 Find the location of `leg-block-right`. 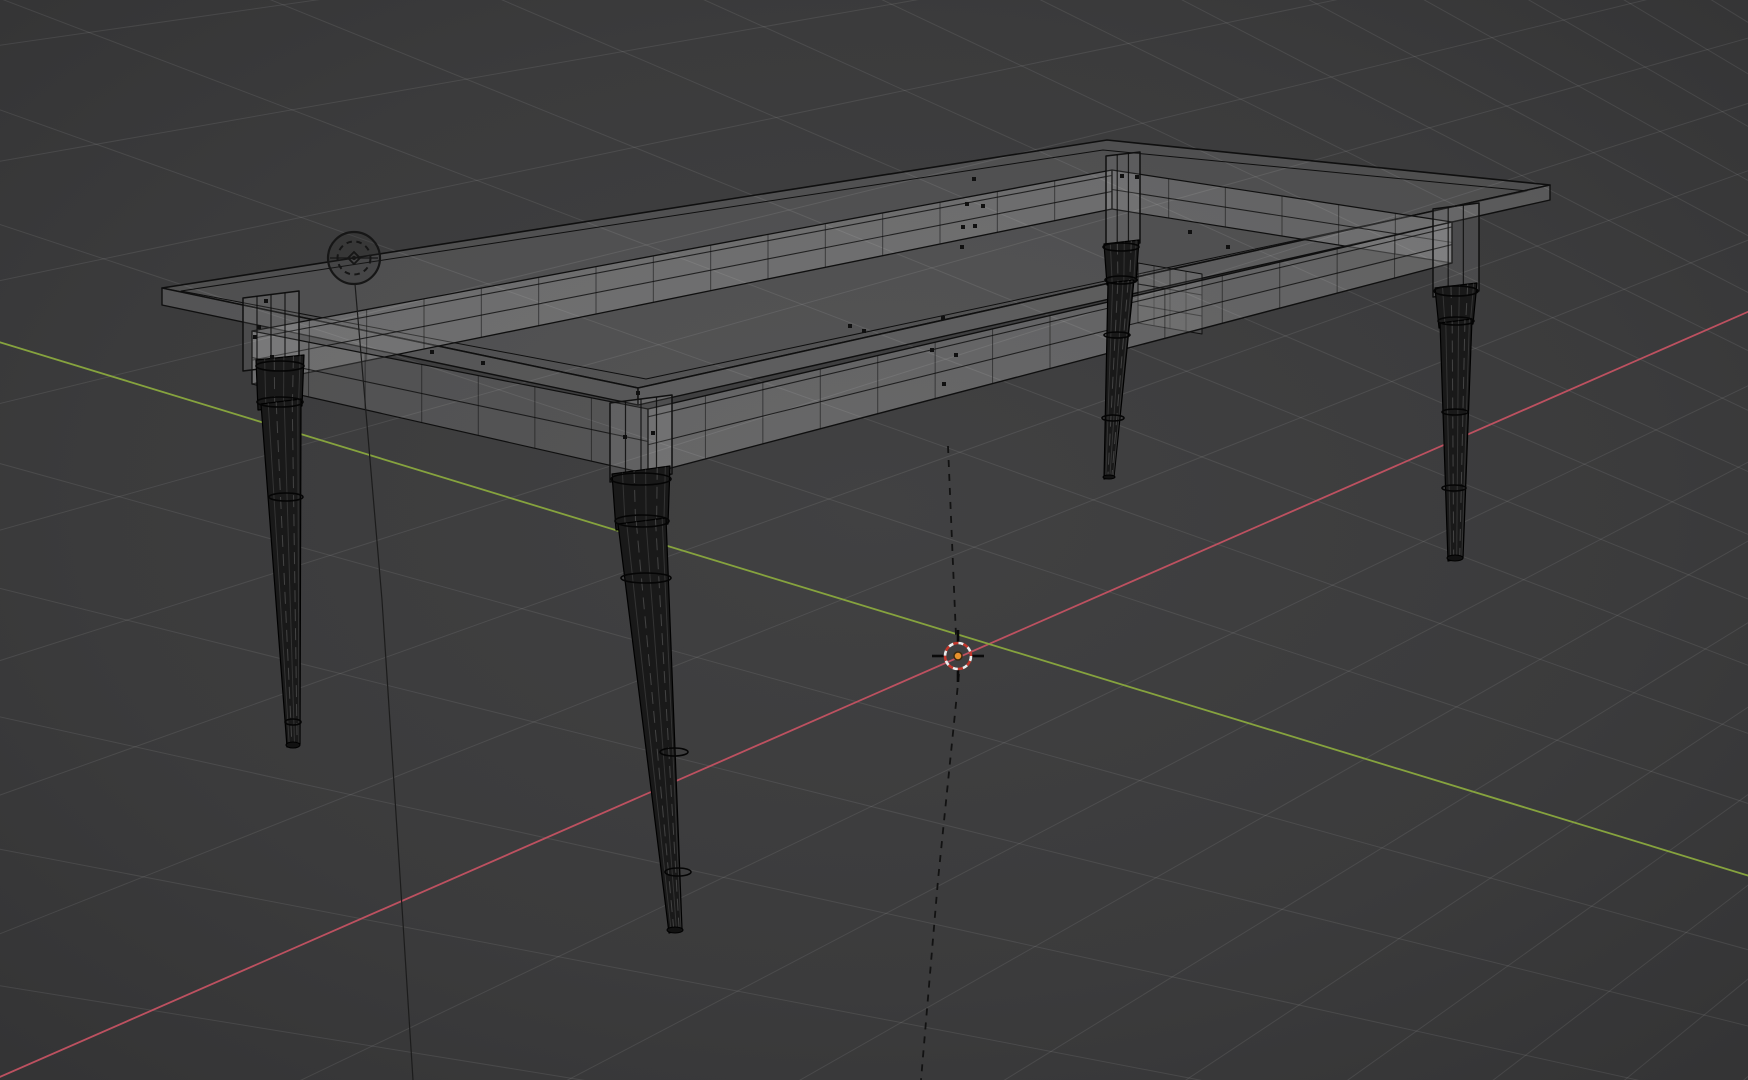

leg-block-right is located at coordinates (1456, 250).